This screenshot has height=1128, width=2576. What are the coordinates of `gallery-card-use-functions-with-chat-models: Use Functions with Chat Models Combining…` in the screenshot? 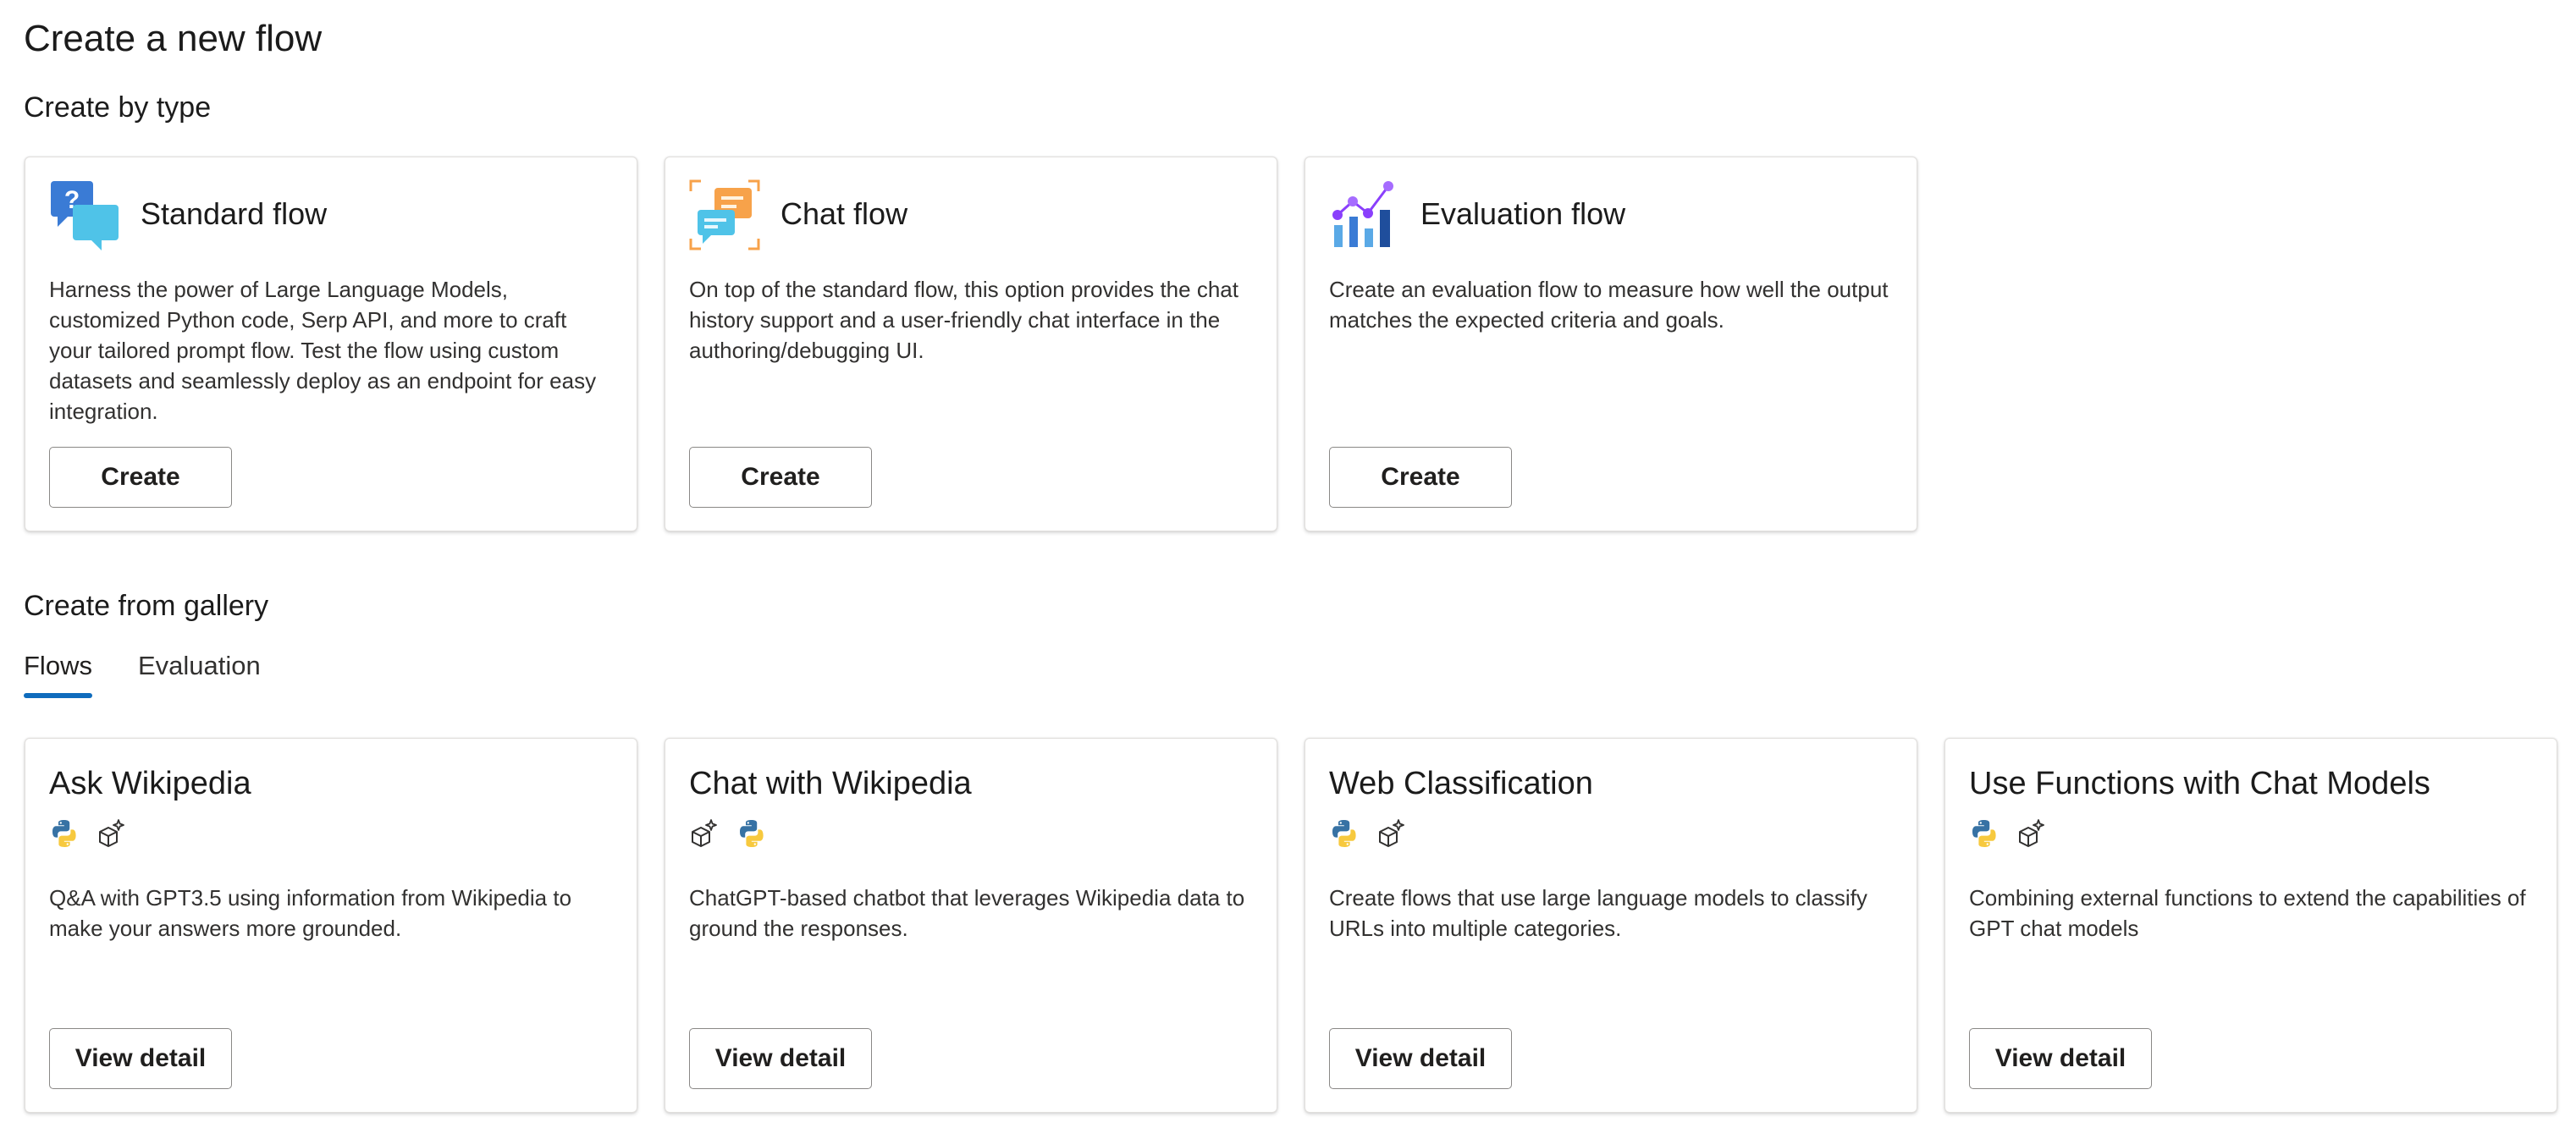 It's located at (2250, 926).